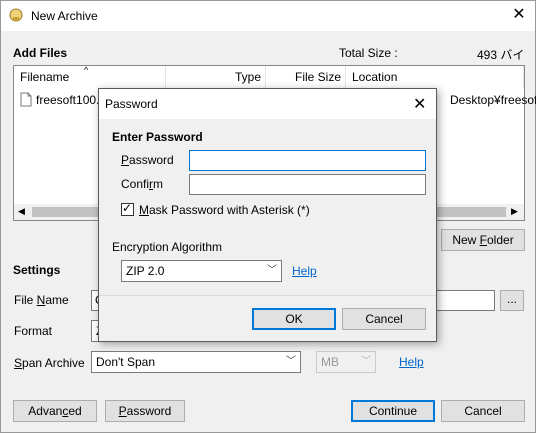 The image size is (536, 433). I want to click on confirm-label: Confirm, so click(142, 184).